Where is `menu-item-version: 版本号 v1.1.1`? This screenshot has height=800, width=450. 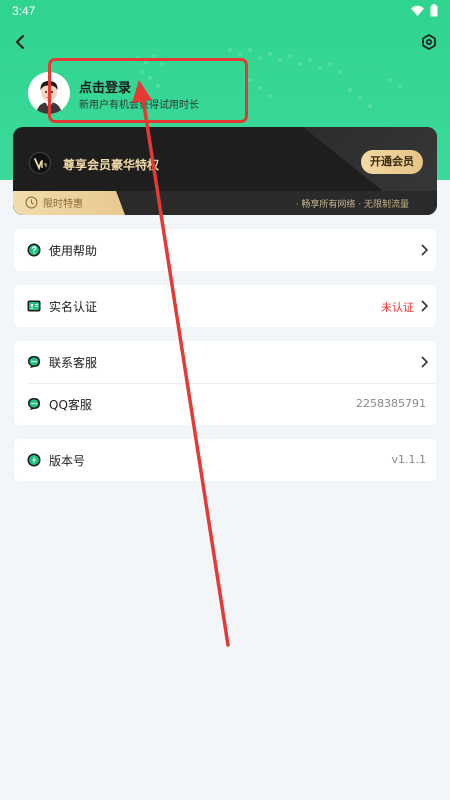
menu-item-version: 版本号 v1.1.1 is located at coordinates (225, 460).